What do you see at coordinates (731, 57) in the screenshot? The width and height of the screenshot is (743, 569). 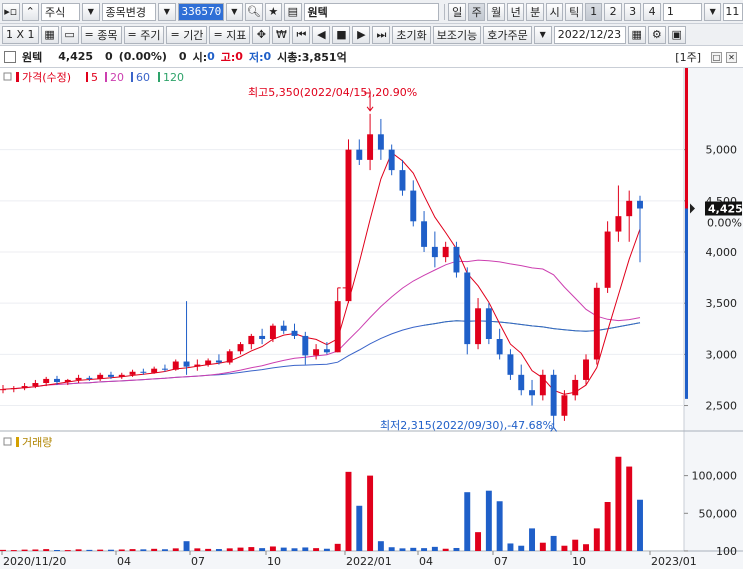 I see `window-close-button: ✕` at bounding box center [731, 57].